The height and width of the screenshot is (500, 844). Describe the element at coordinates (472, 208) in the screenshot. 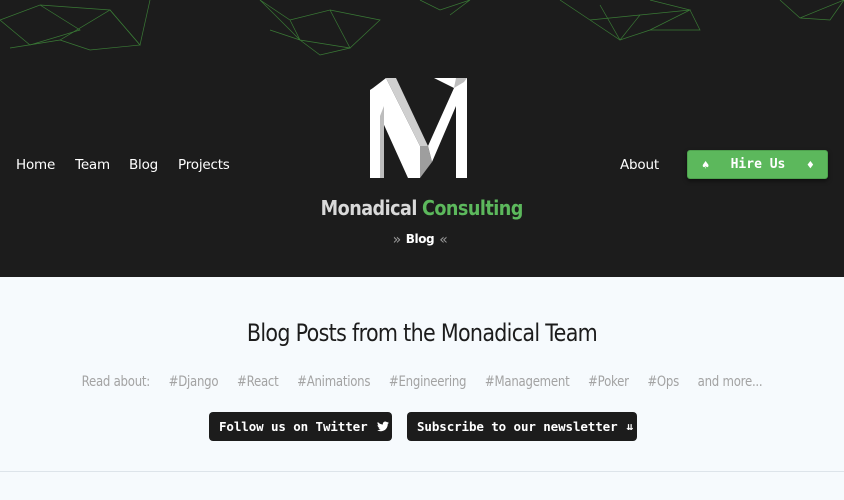

I see `brand-part-2: Consulting` at that location.